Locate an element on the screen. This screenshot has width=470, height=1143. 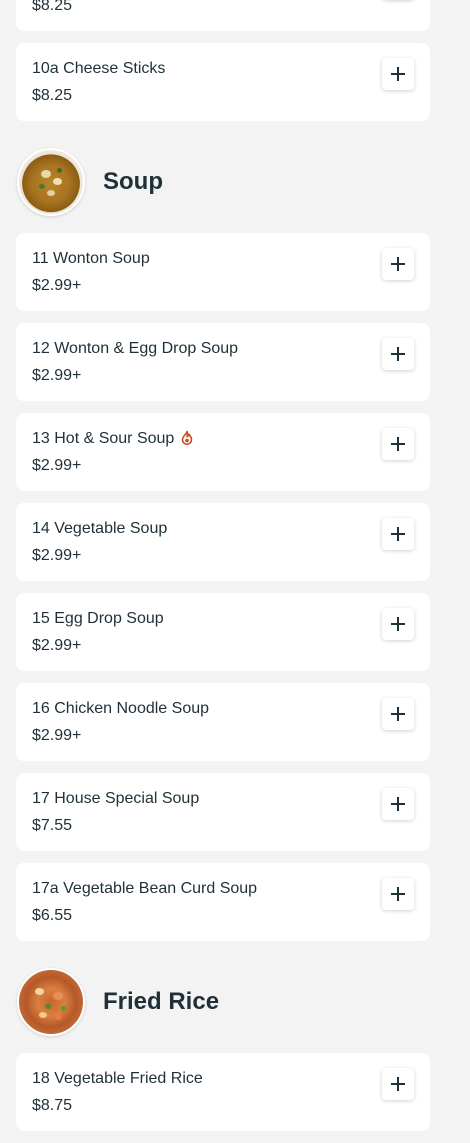
section-title: Soup is located at coordinates (133, 181).